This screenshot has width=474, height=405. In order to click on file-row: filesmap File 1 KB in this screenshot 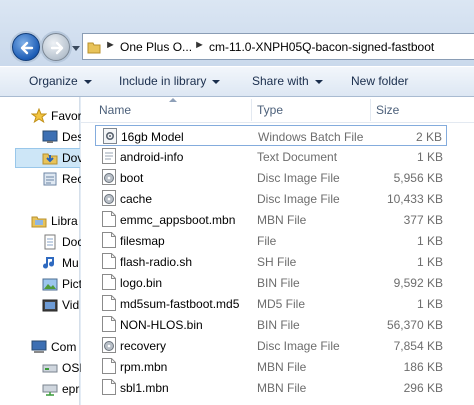, I will do `click(271, 240)`.